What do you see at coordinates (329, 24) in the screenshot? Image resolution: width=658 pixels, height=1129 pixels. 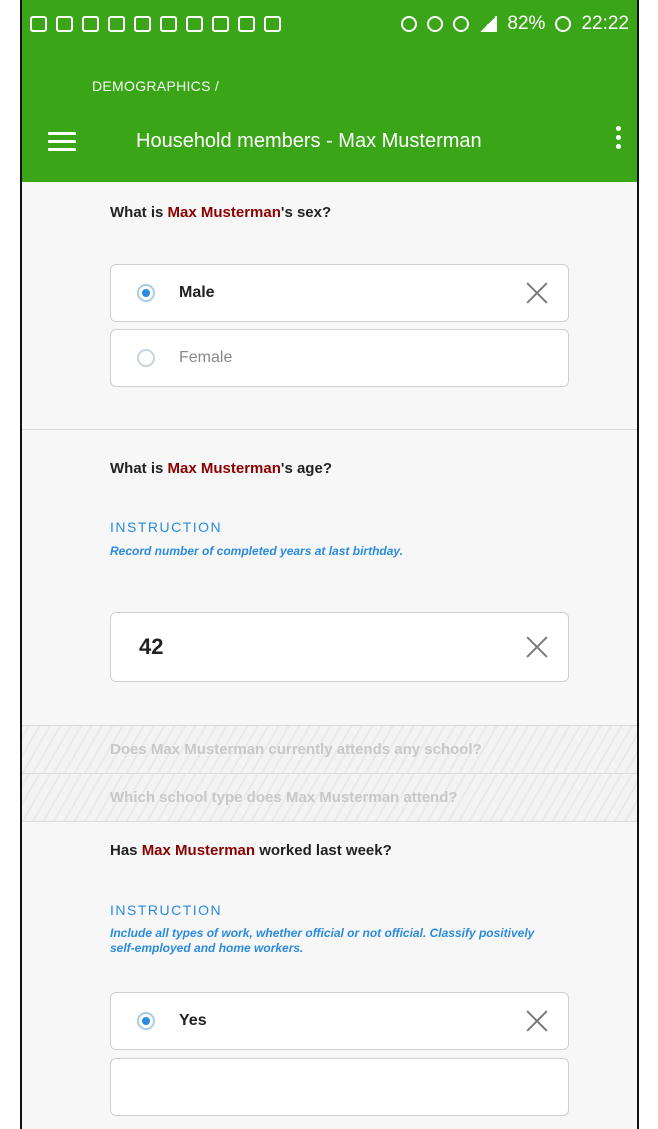 I see `status-bar: 82% 22:22` at bounding box center [329, 24].